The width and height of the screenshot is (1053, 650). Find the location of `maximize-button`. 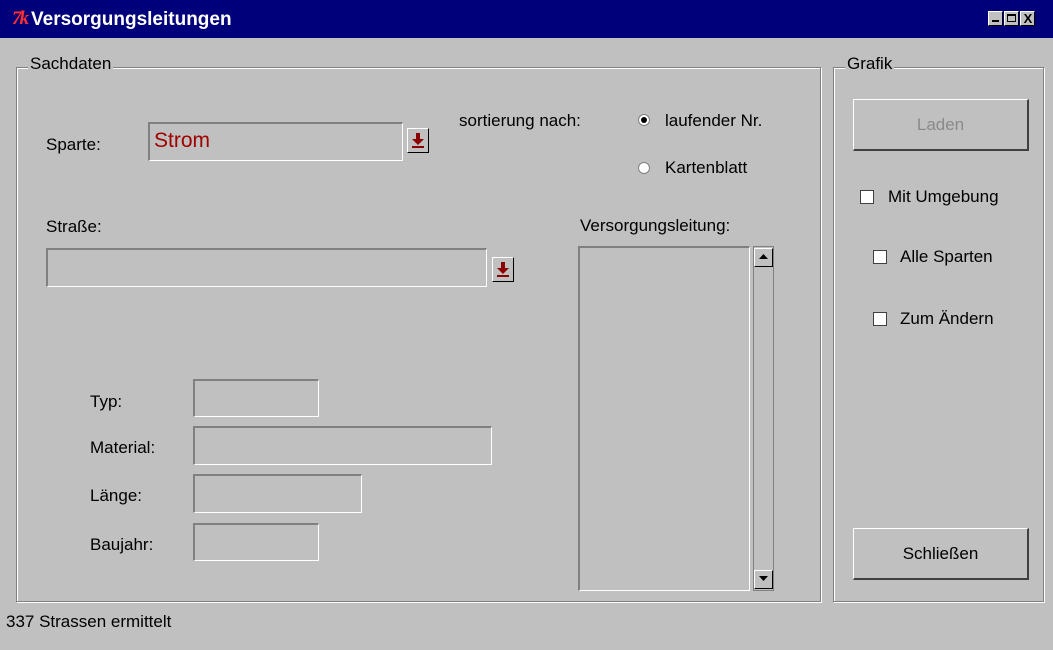

maximize-button is located at coordinates (1011, 18).